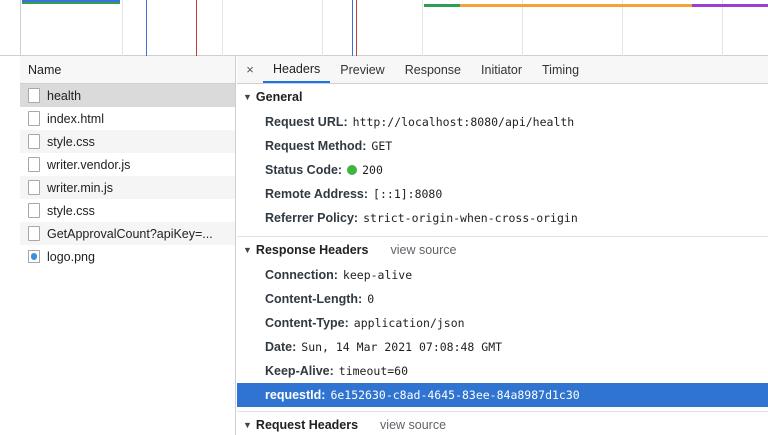 This screenshot has width=768, height=435. I want to click on section-title: General, so click(279, 97).